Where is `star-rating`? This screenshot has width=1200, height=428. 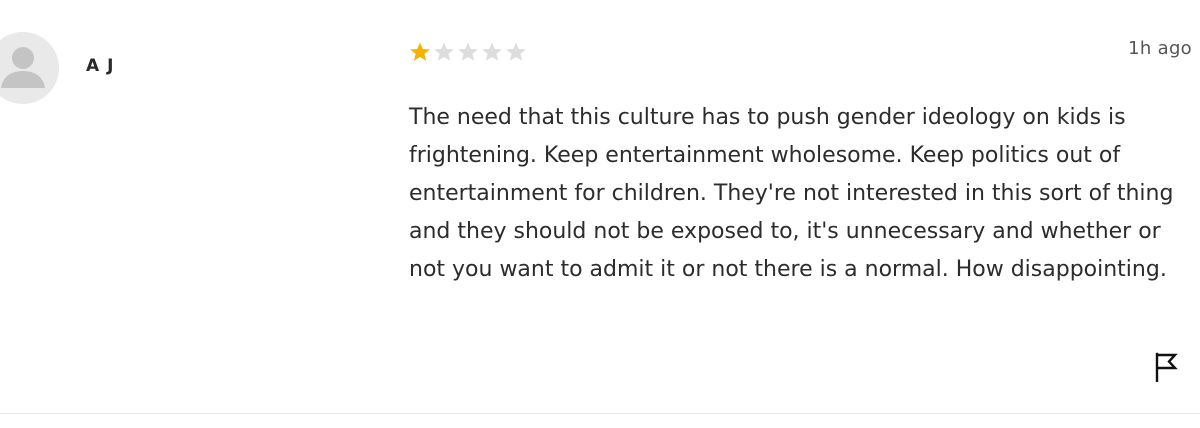
star-rating is located at coordinates (468, 52).